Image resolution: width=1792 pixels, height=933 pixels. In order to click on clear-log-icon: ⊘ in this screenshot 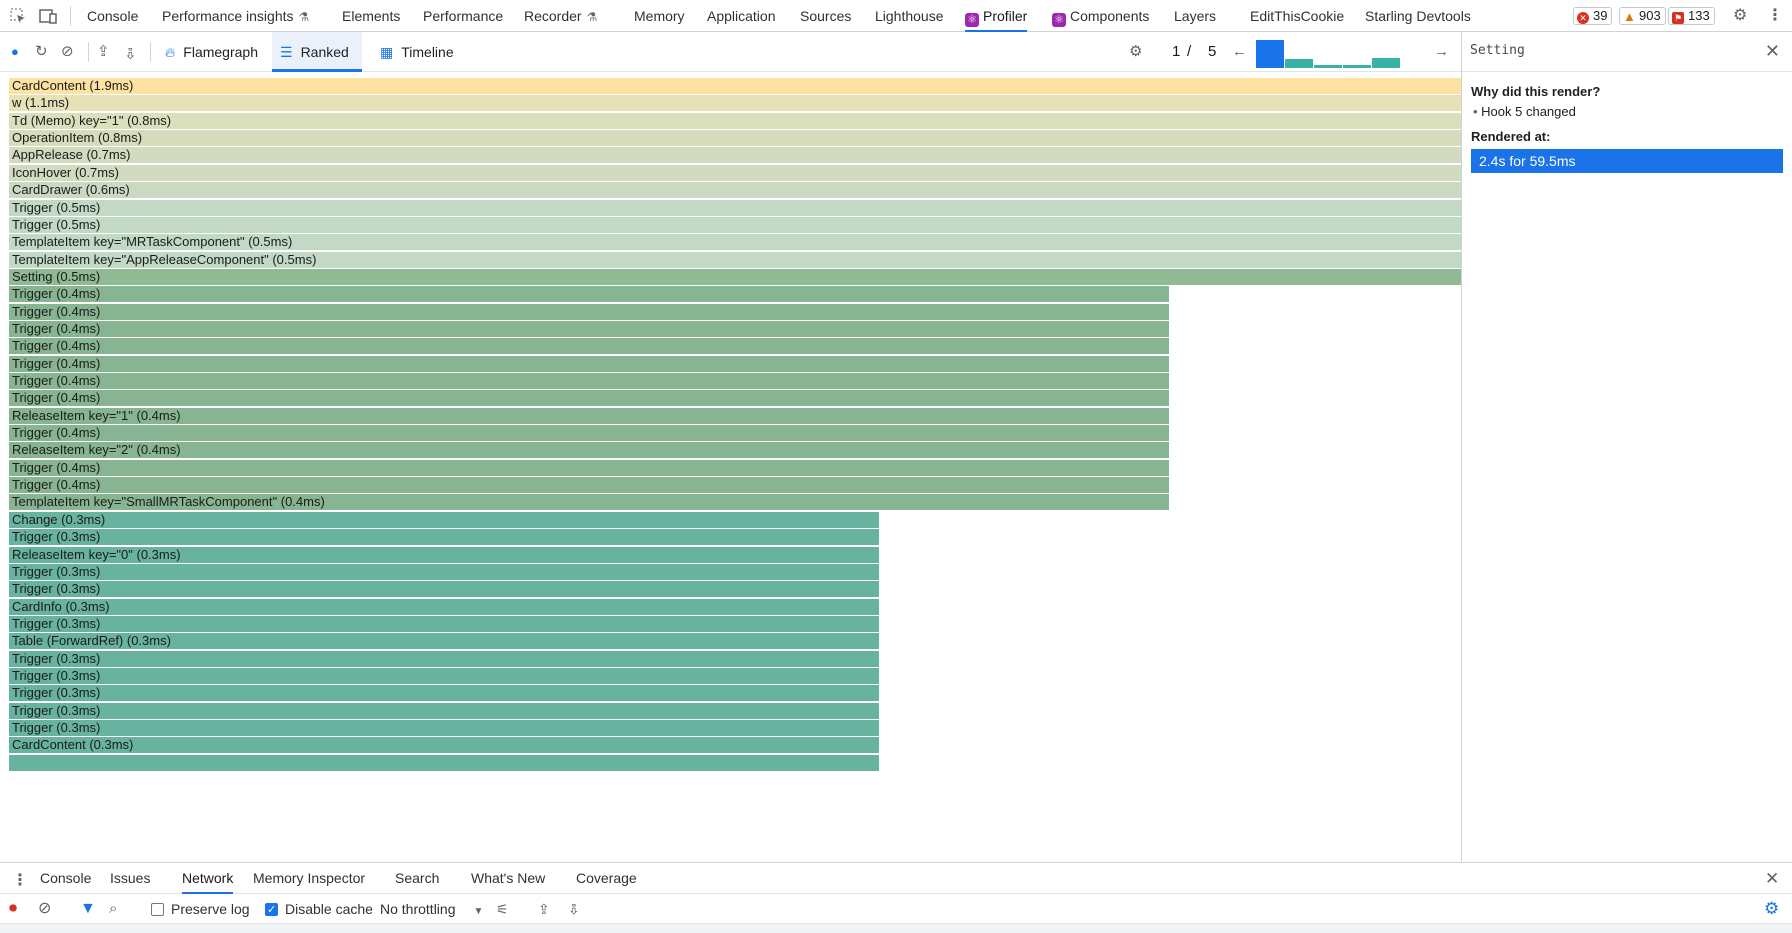, I will do `click(44, 909)`.